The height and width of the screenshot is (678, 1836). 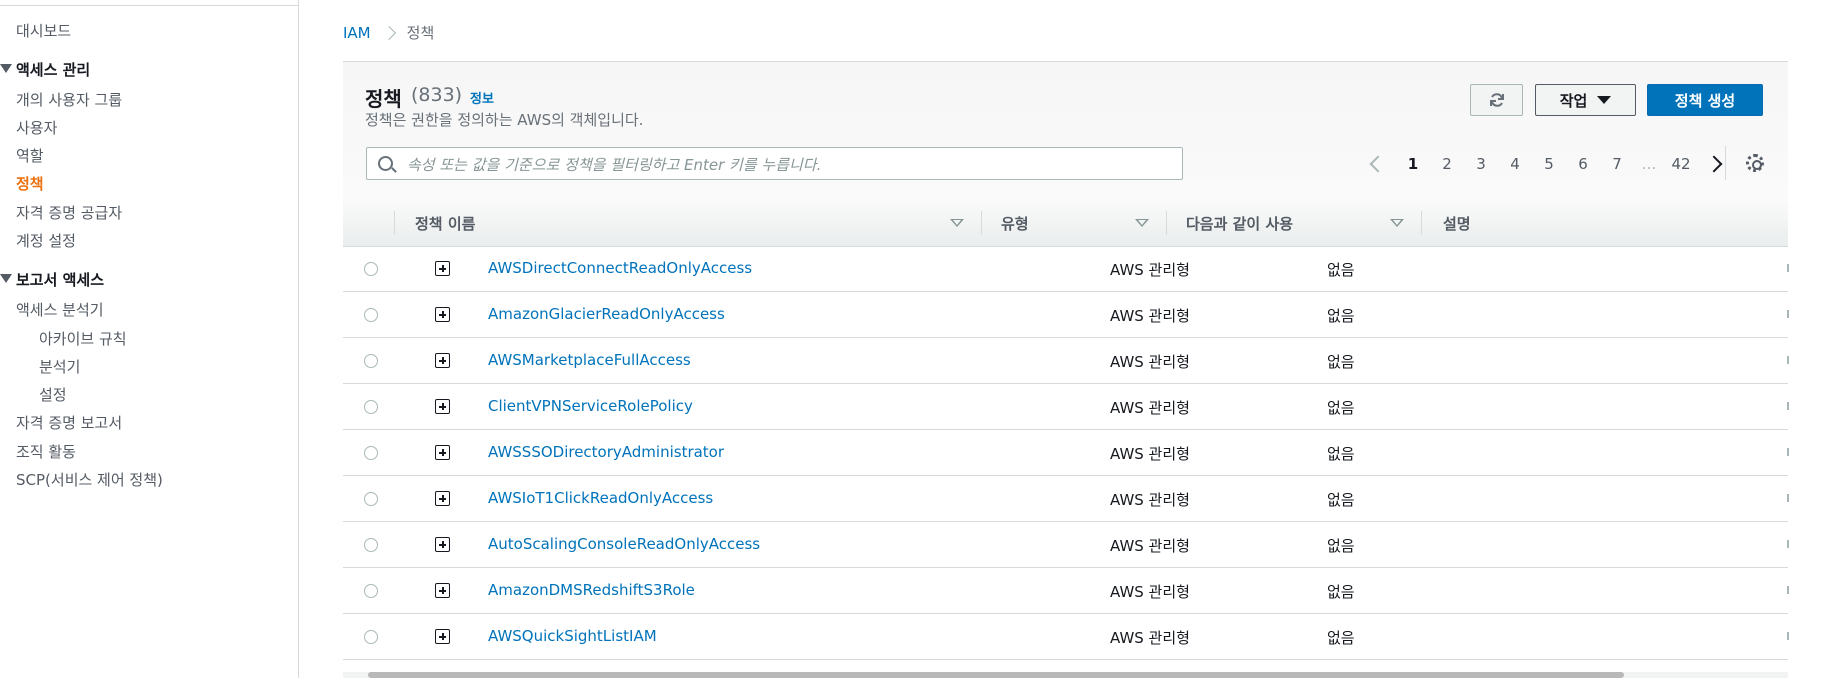 I want to click on sidebar-item-archive-rules: 아카이브 규칙, so click(x=83, y=338).